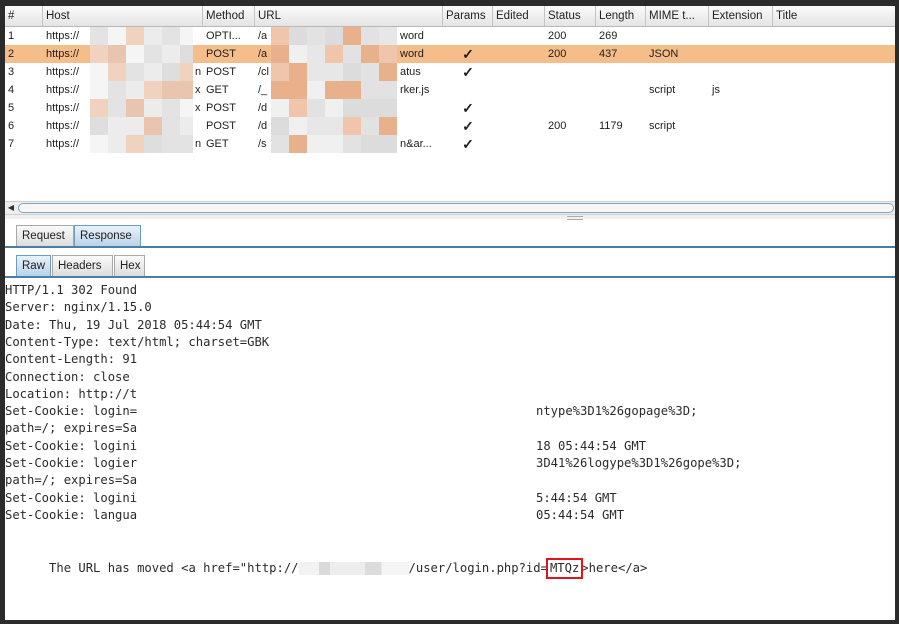 Image resolution: width=899 pixels, height=624 pixels. What do you see at coordinates (468, 16) in the screenshot?
I see `col-params: Params` at bounding box center [468, 16].